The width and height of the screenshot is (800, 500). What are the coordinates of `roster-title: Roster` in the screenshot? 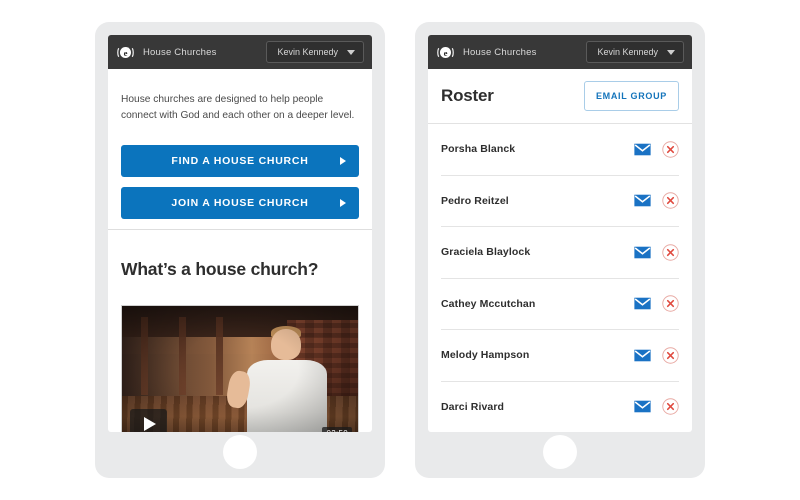 It's located at (467, 95).